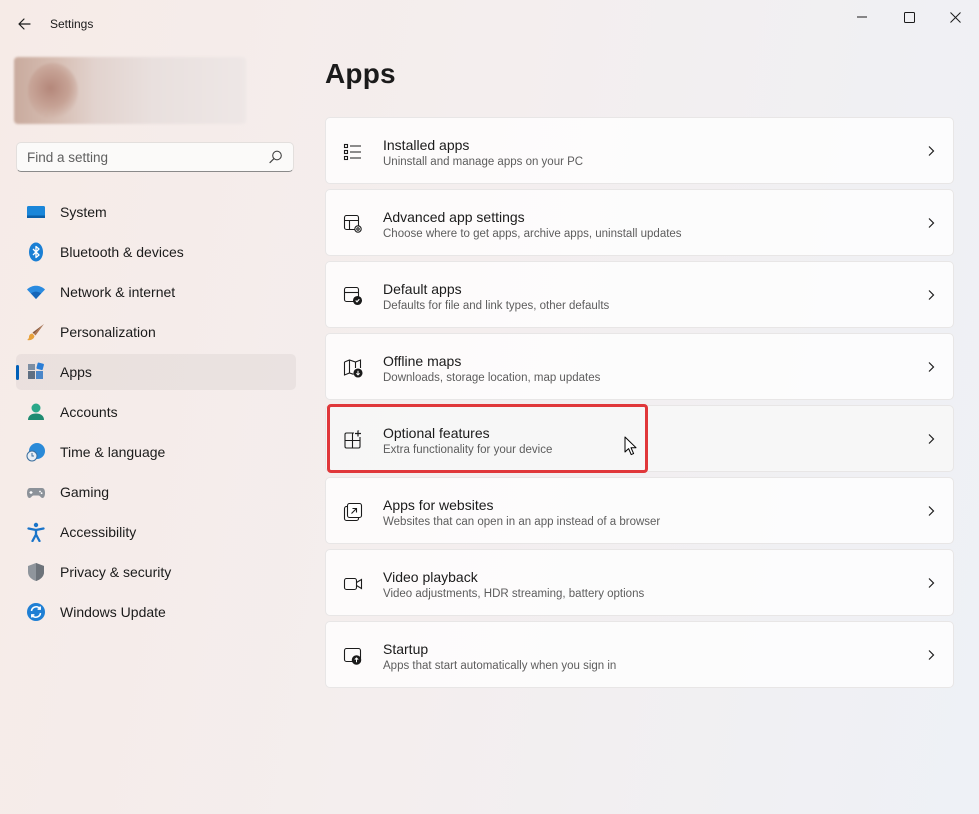  Describe the element at coordinates (405, 649) in the screenshot. I see `card-title: Startup` at that location.